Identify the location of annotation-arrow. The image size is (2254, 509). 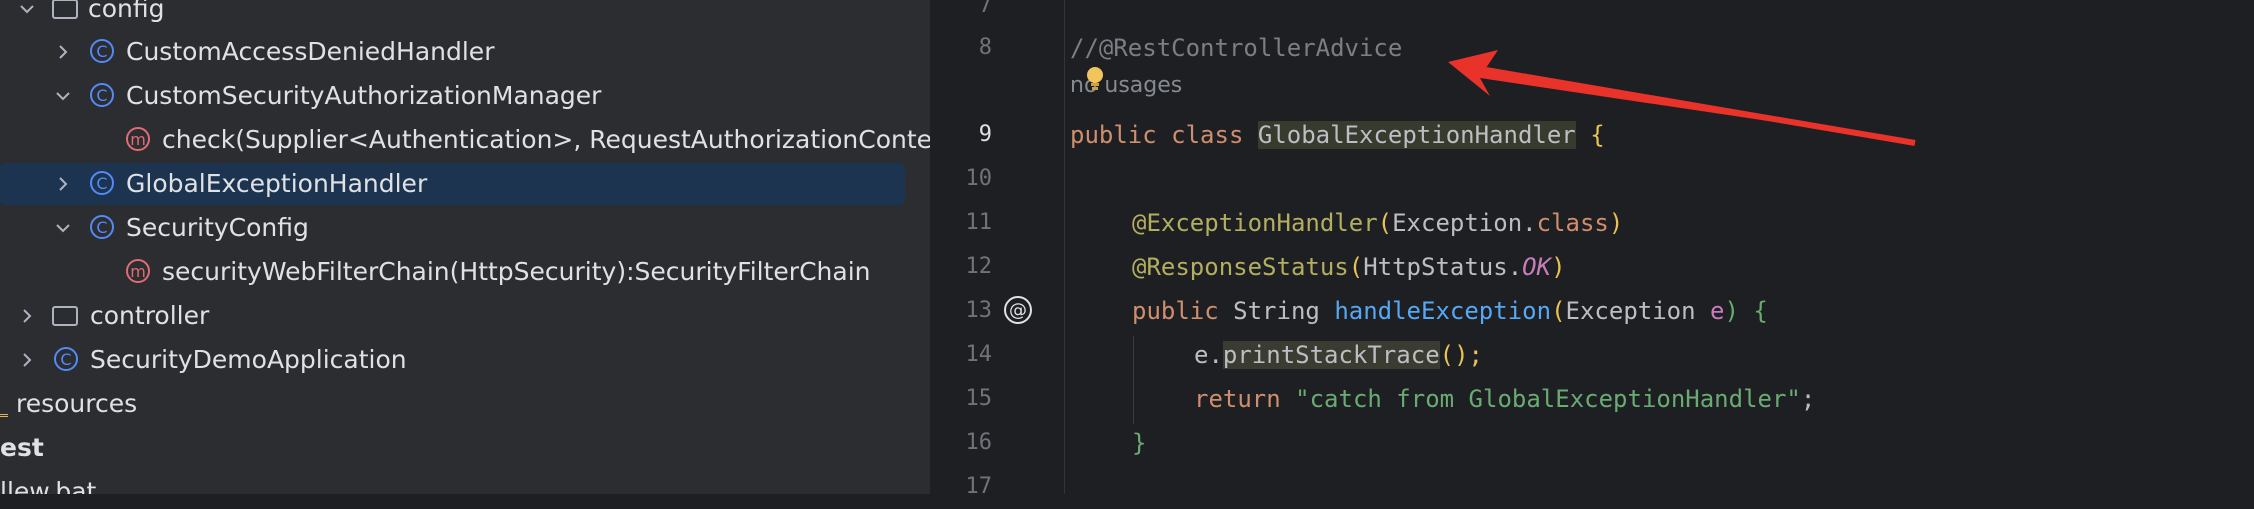
(1682, 98).